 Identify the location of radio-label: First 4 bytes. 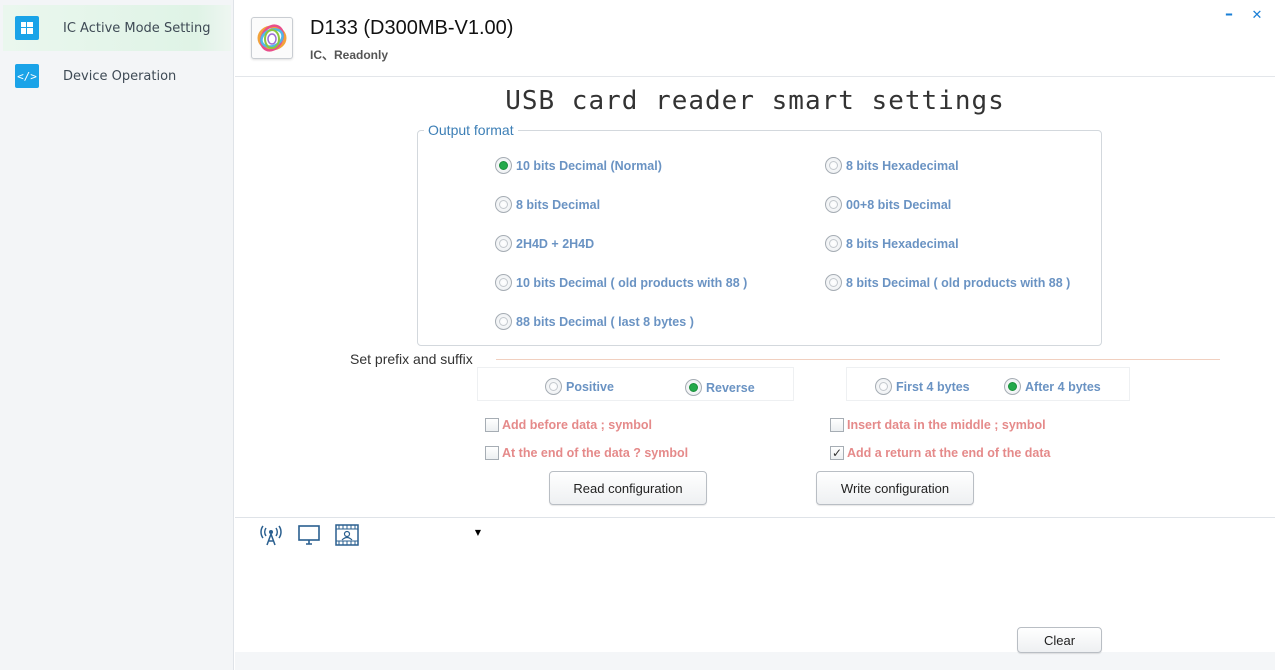
(933, 386).